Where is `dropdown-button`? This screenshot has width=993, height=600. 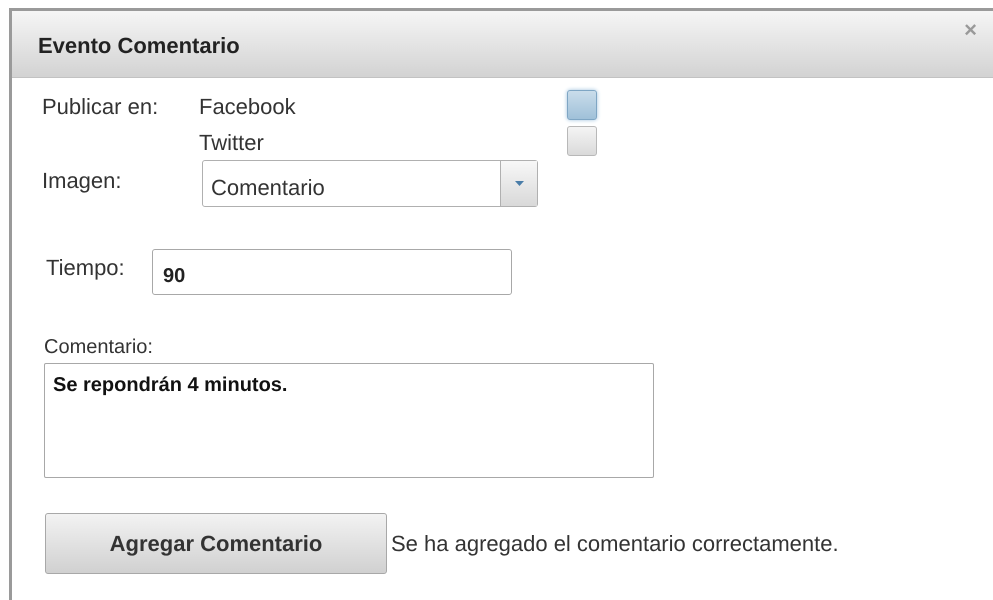 dropdown-button is located at coordinates (518, 183).